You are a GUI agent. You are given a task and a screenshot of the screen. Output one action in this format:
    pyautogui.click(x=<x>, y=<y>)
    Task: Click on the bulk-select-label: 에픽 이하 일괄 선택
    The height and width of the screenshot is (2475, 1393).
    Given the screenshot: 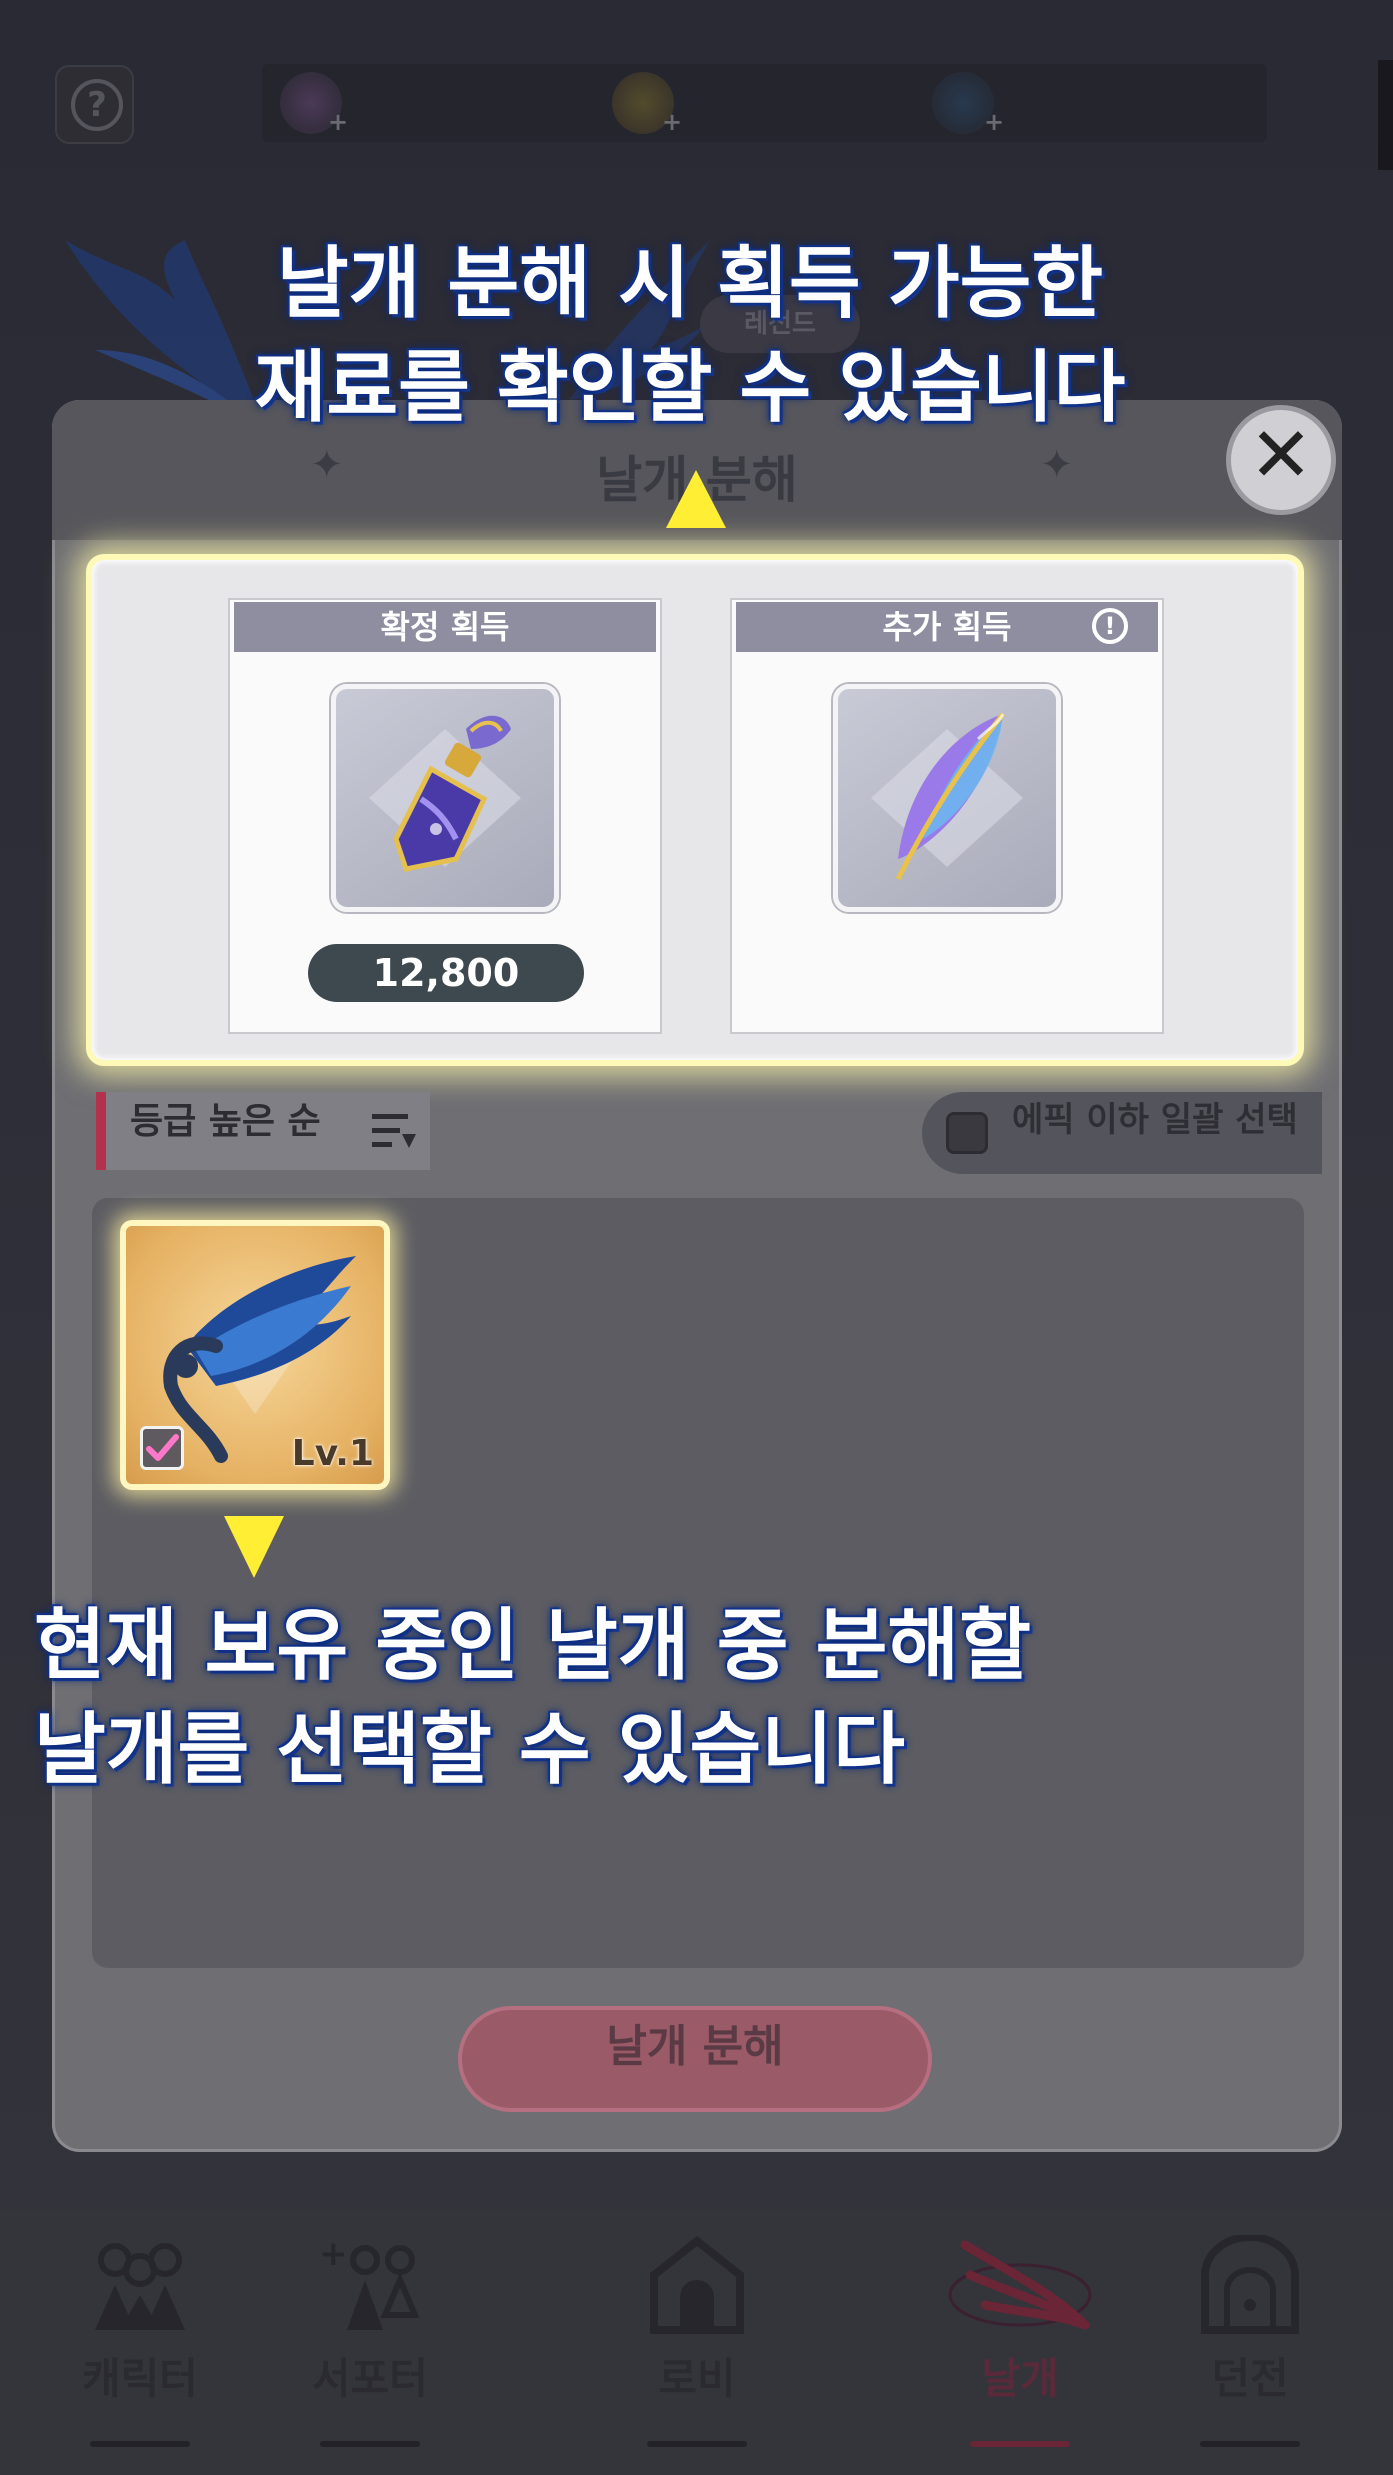 What is the action you would take?
    pyautogui.click(x=1155, y=1120)
    